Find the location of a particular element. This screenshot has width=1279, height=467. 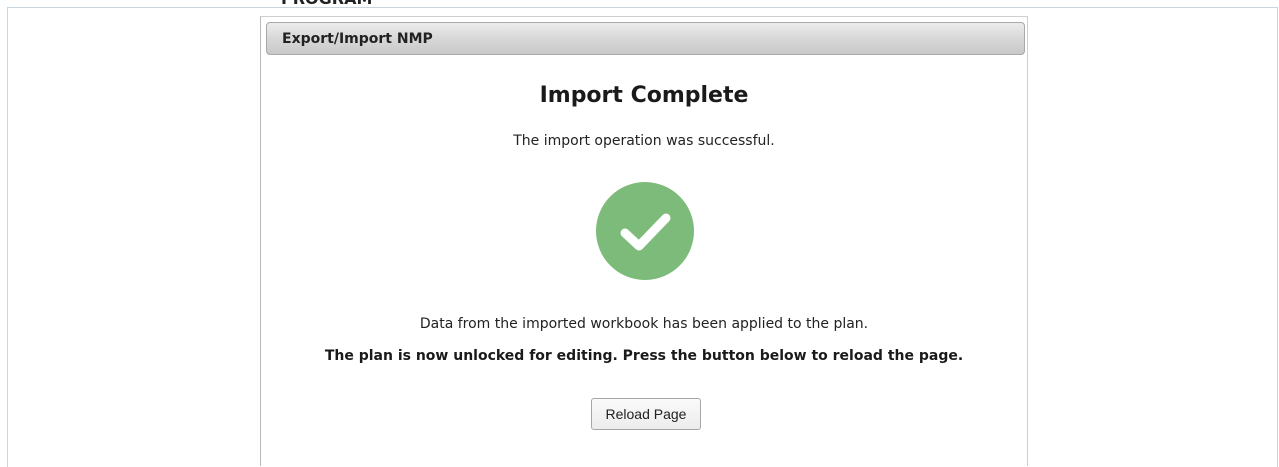

background-heading-fragment: PROGRAM PLAN is located at coordinates (351, 4).